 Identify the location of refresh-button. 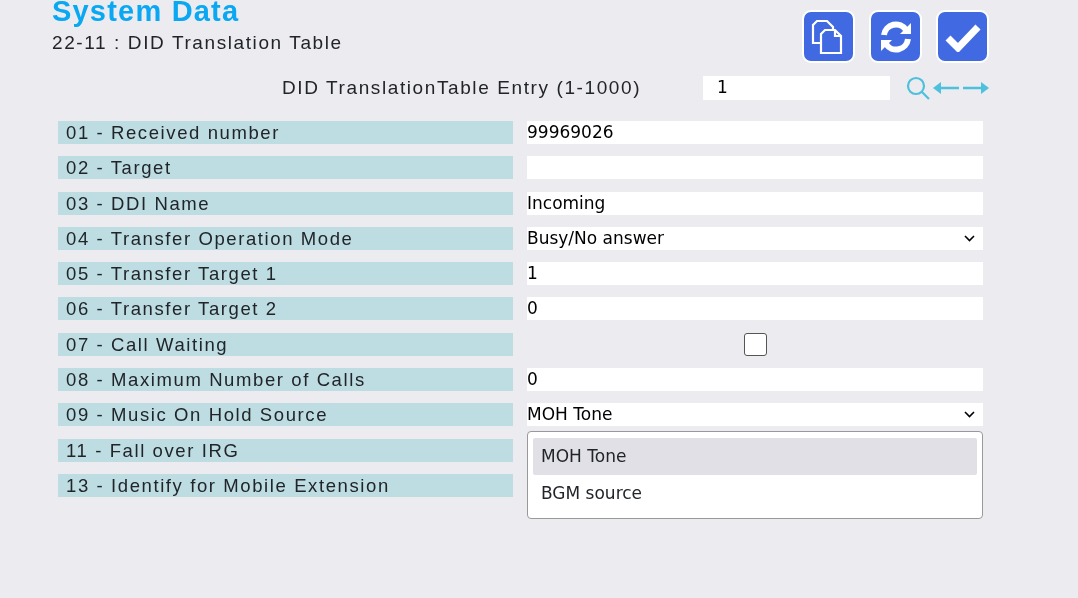
(895, 36).